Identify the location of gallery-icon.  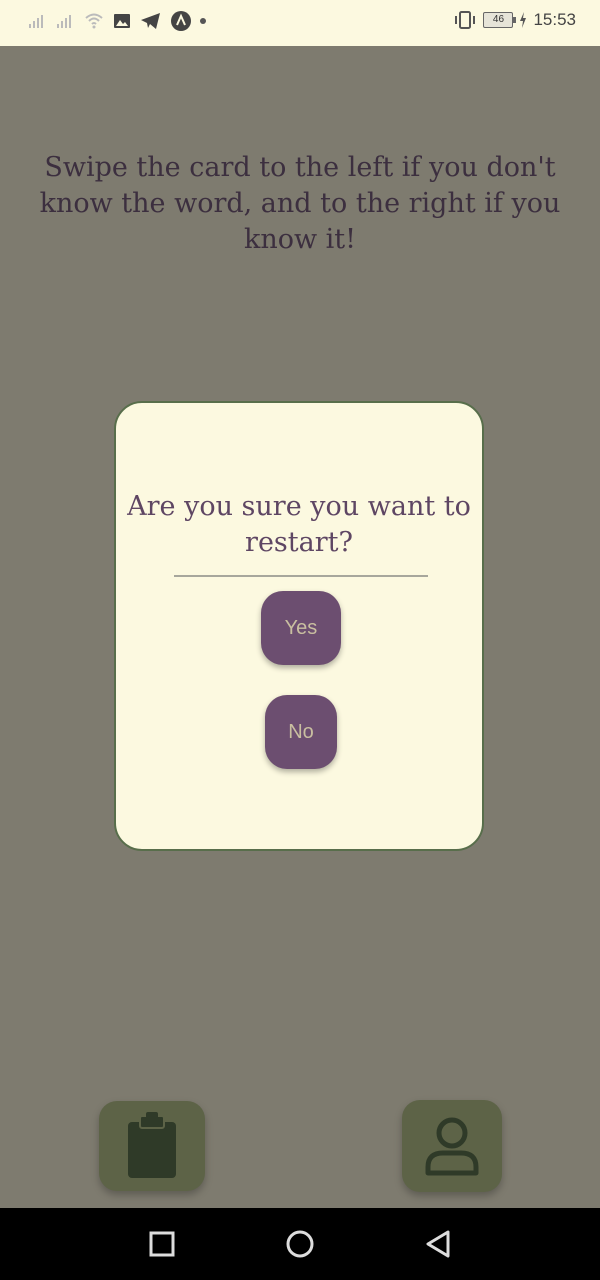
(122, 21).